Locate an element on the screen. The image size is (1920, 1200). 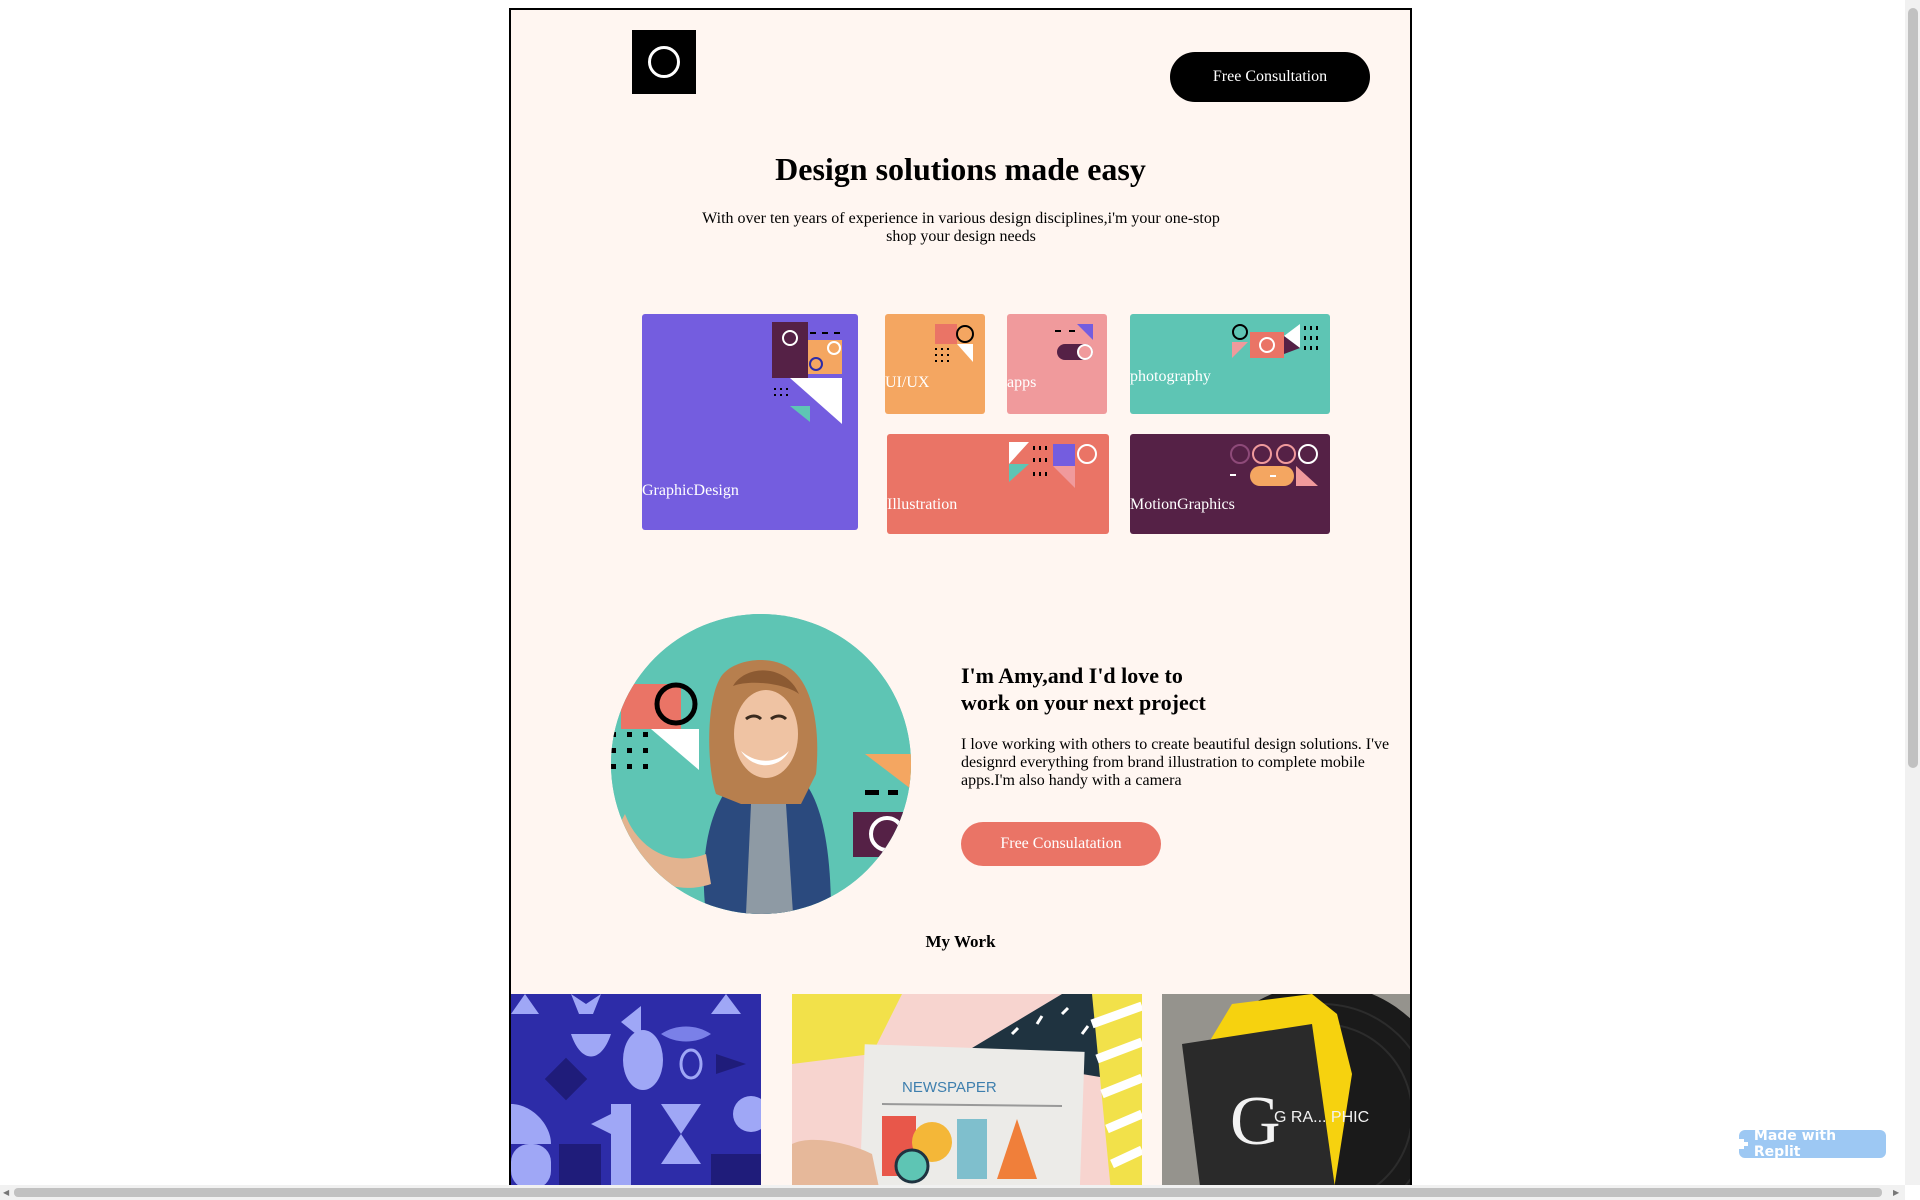
hero-title: Design solutions made easy is located at coordinates (960, 169).